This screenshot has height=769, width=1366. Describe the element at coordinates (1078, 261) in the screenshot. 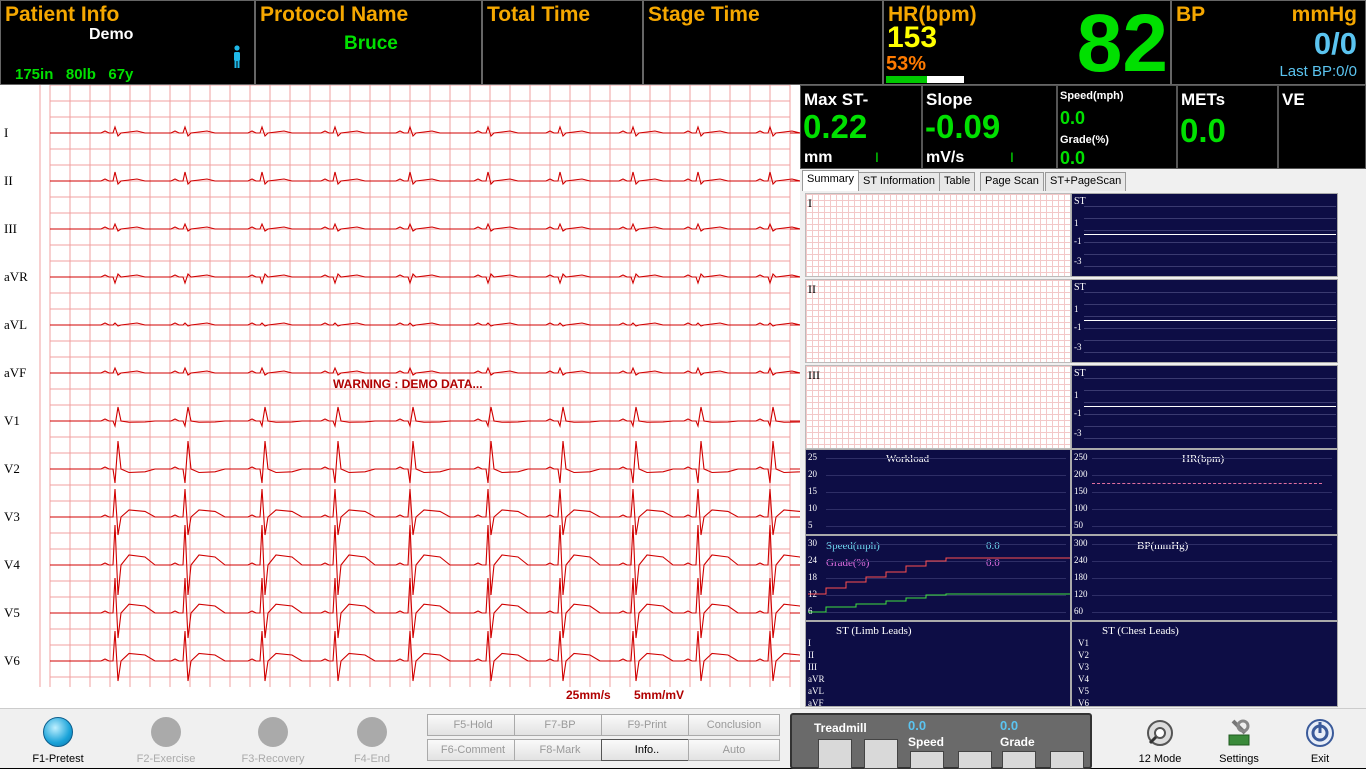

I see `st-tick: -3` at that location.